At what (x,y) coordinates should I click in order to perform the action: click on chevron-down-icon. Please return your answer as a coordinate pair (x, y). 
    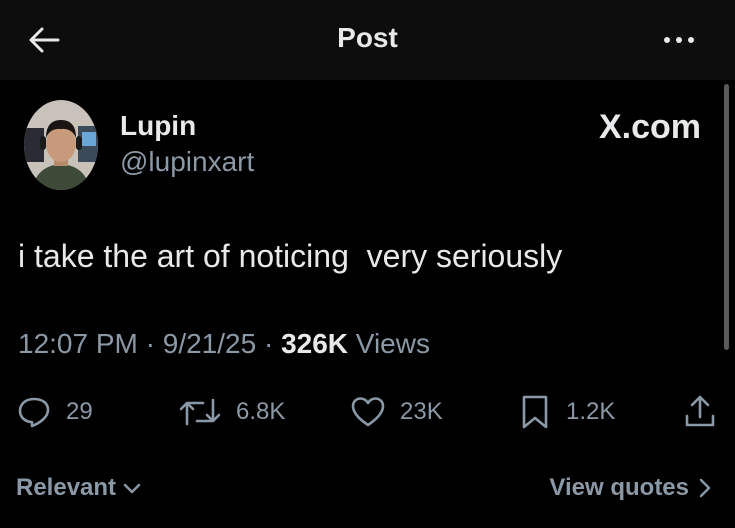
    Looking at the image, I should click on (132, 488).